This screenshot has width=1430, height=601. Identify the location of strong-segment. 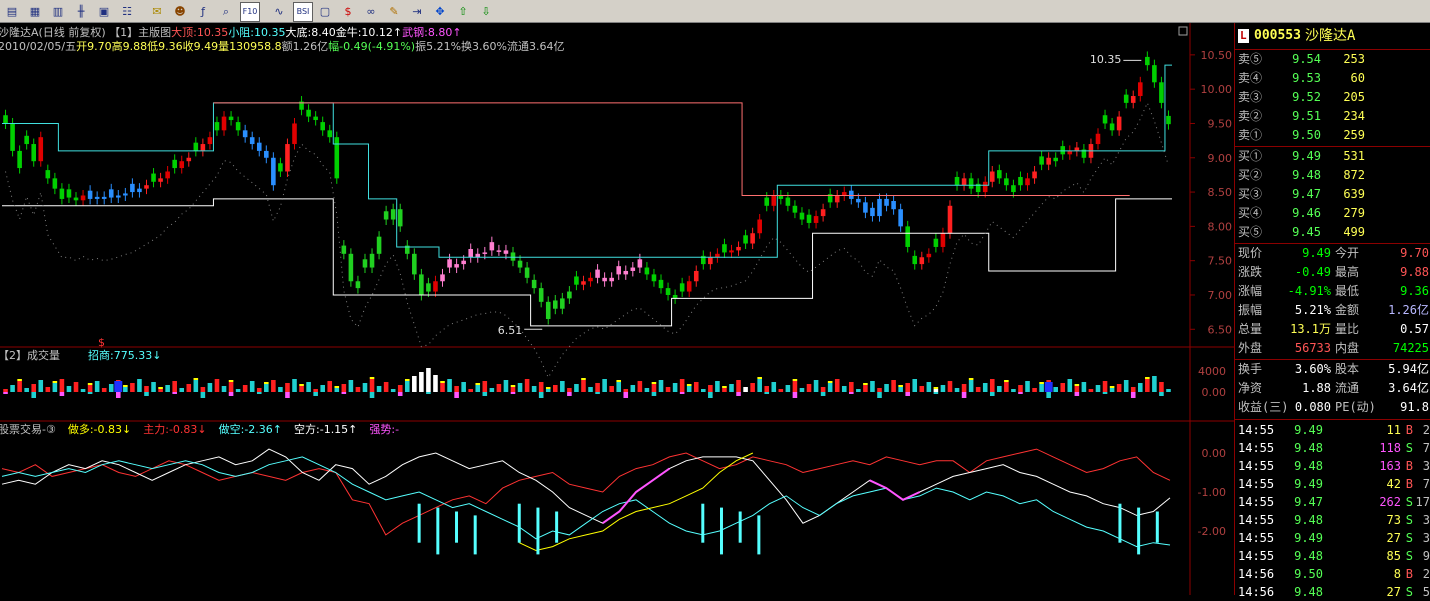
(636, 496).